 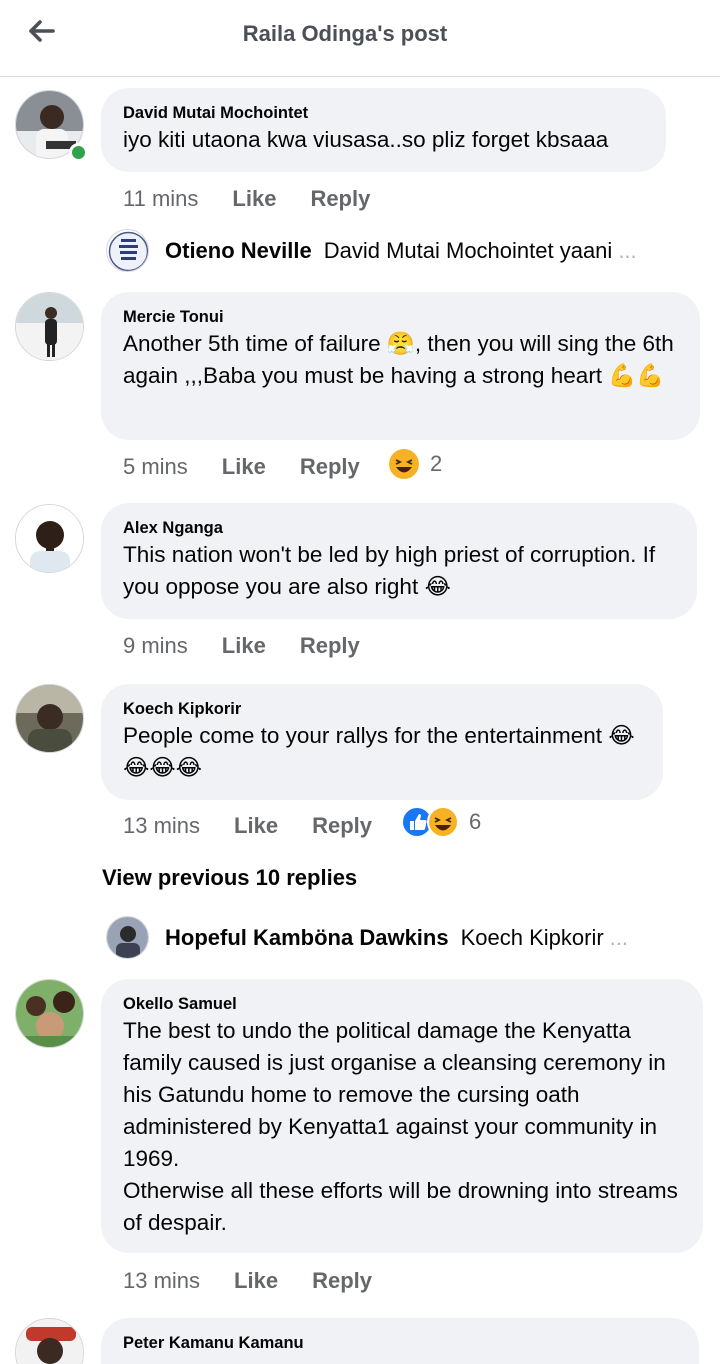 What do you see at coordinates (78, 152) in the screenshot?
I see `online-status-dot` at bounding box center [78, 152].